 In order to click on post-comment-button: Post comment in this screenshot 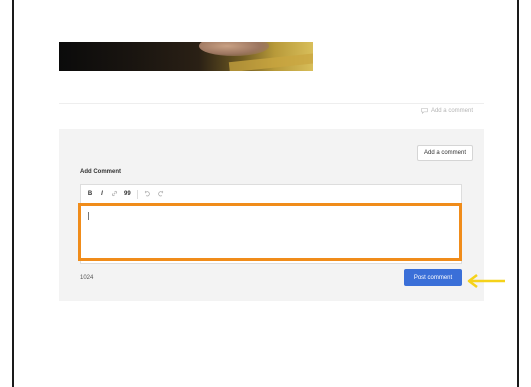, I will do `click(433, 277)`.